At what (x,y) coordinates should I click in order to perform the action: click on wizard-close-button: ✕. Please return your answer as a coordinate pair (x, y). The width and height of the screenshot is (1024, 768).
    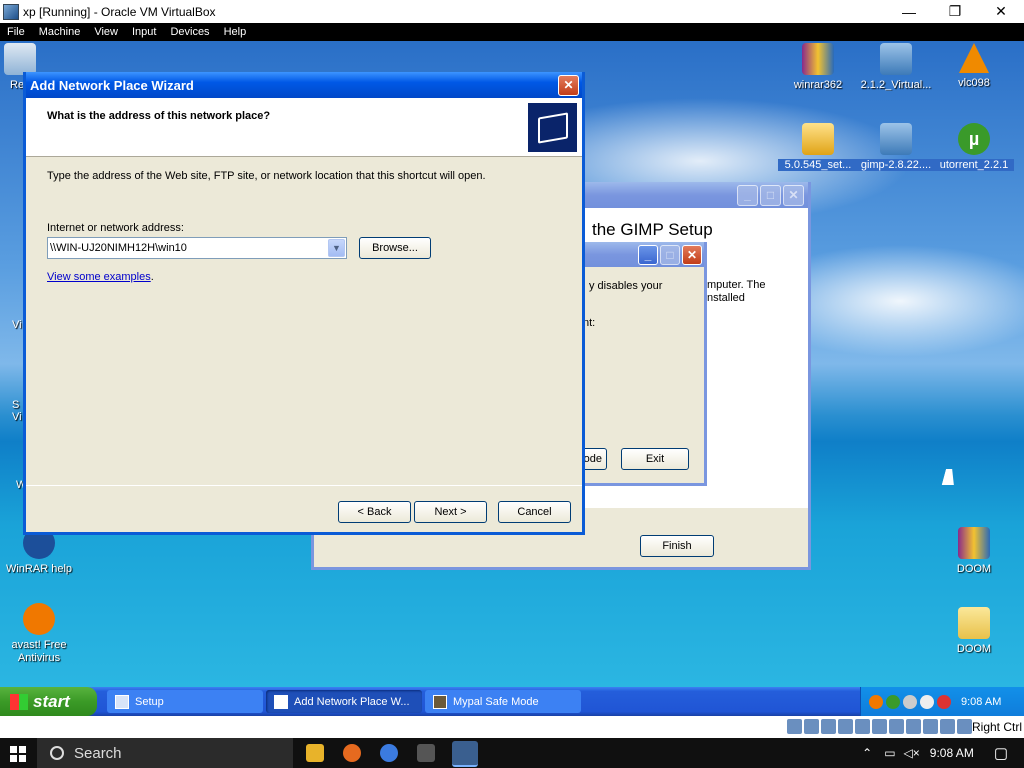
    Looking at the image, I should click on (568, 85).